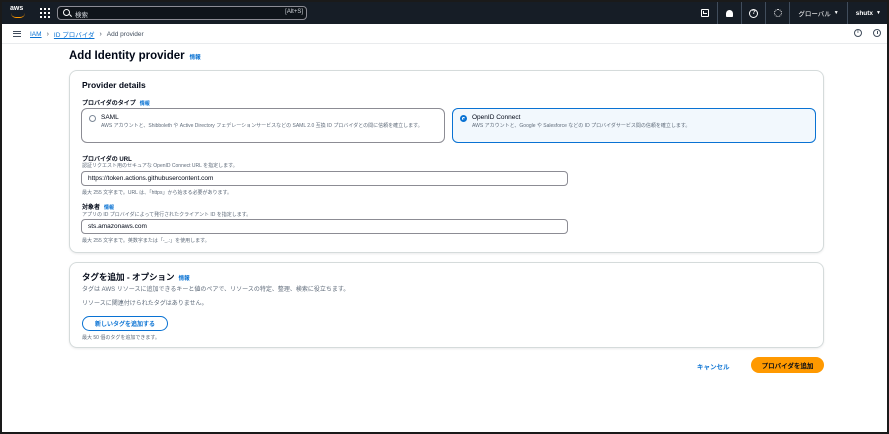 The width and height of the screenshot is (889, 434). Describe the element at coordinates (109, 207) in the screenshot. I see `audience-info-link: 情報` at that location.